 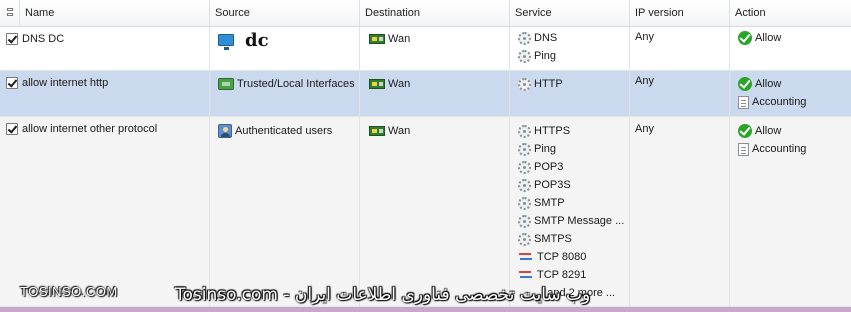 I want to click on rule-name-cell: DNS DC, so click(x=105, y=48).